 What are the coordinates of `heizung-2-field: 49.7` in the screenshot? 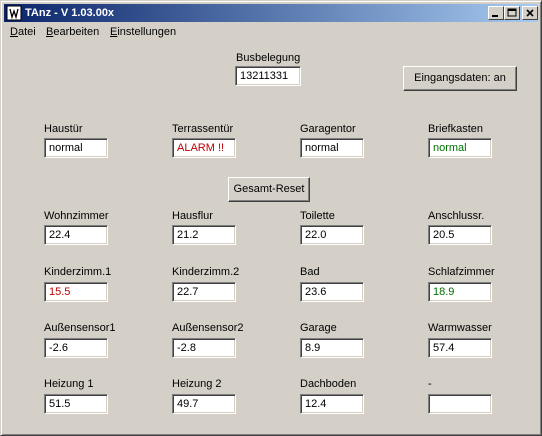 It's located at (204, 404).